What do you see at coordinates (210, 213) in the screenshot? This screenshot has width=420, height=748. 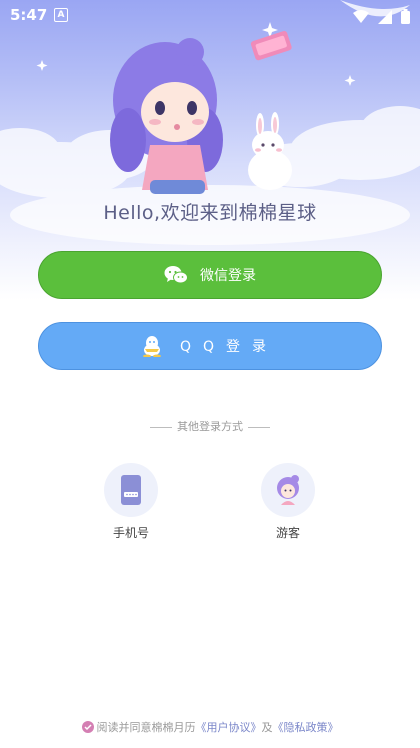 I see `welcome-greeting: Hello,欢迎来到棉棉星球` at bounding box center [210, 213].